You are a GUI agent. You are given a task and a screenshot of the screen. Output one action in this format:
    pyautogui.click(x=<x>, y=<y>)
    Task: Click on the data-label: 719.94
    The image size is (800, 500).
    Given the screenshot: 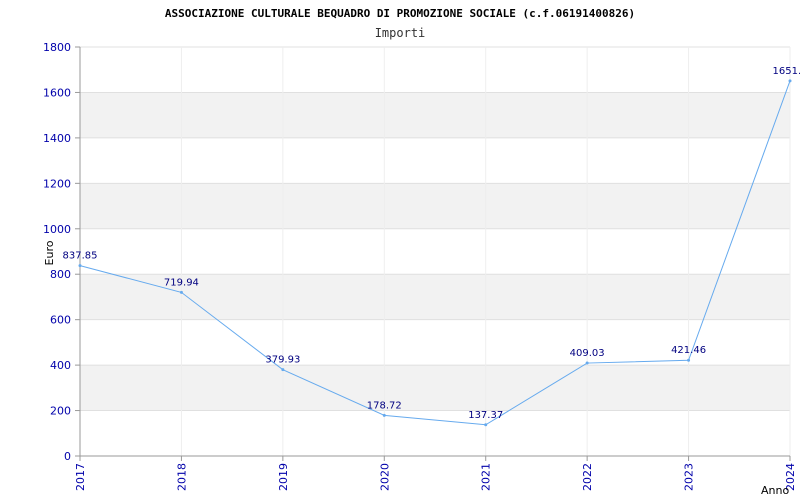 What is the action you would take?
    pyautogui.click(x=181, y=282)
    